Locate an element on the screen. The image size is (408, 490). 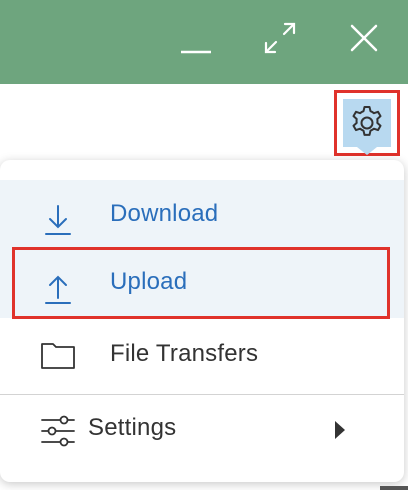
menu-item-label: File Transfers is located at coordinates (184, 353).